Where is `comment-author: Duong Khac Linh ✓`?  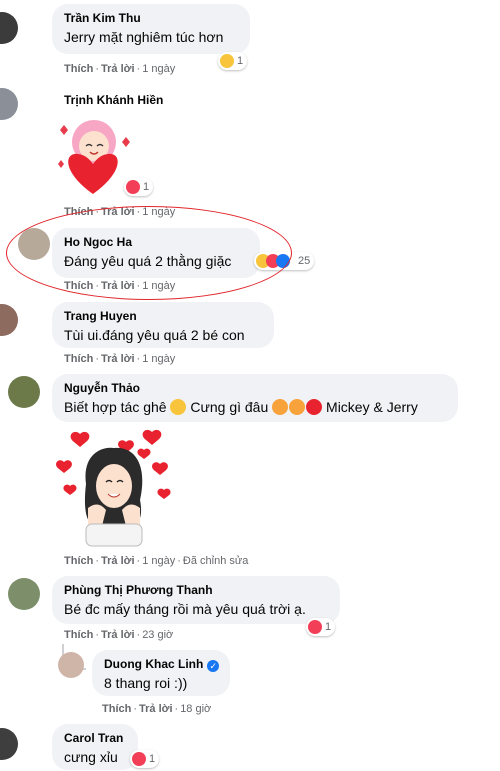 comment-author: Duong Khac Linh ✓ is located at coordinates (162, 664).